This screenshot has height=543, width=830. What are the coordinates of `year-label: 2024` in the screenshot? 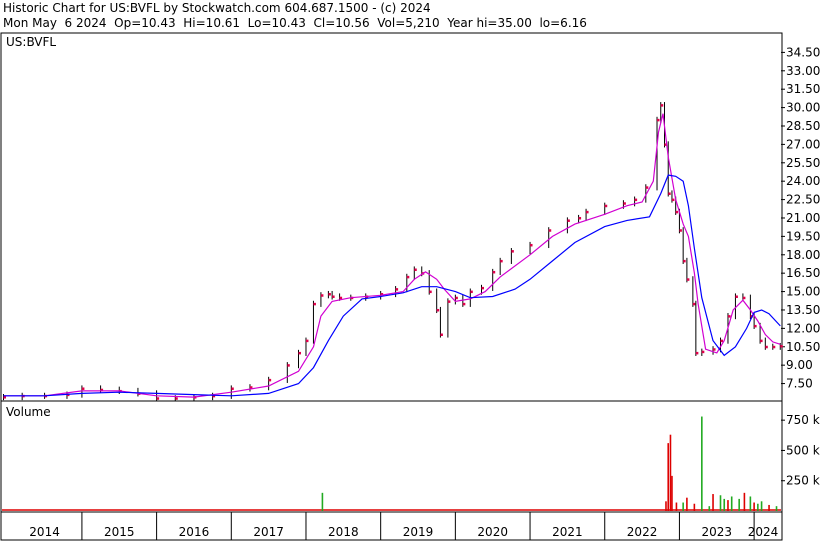 It's located at (763, 532).